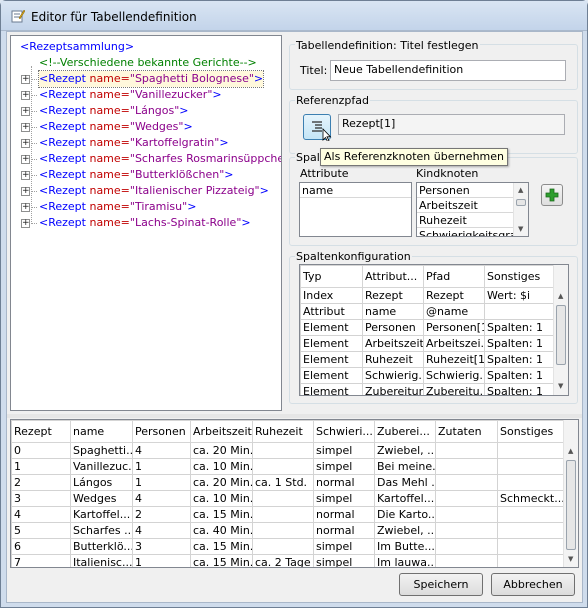 This screenshot has height=608, width=588. I want to click on table-cell: 0, so click(41, 450).